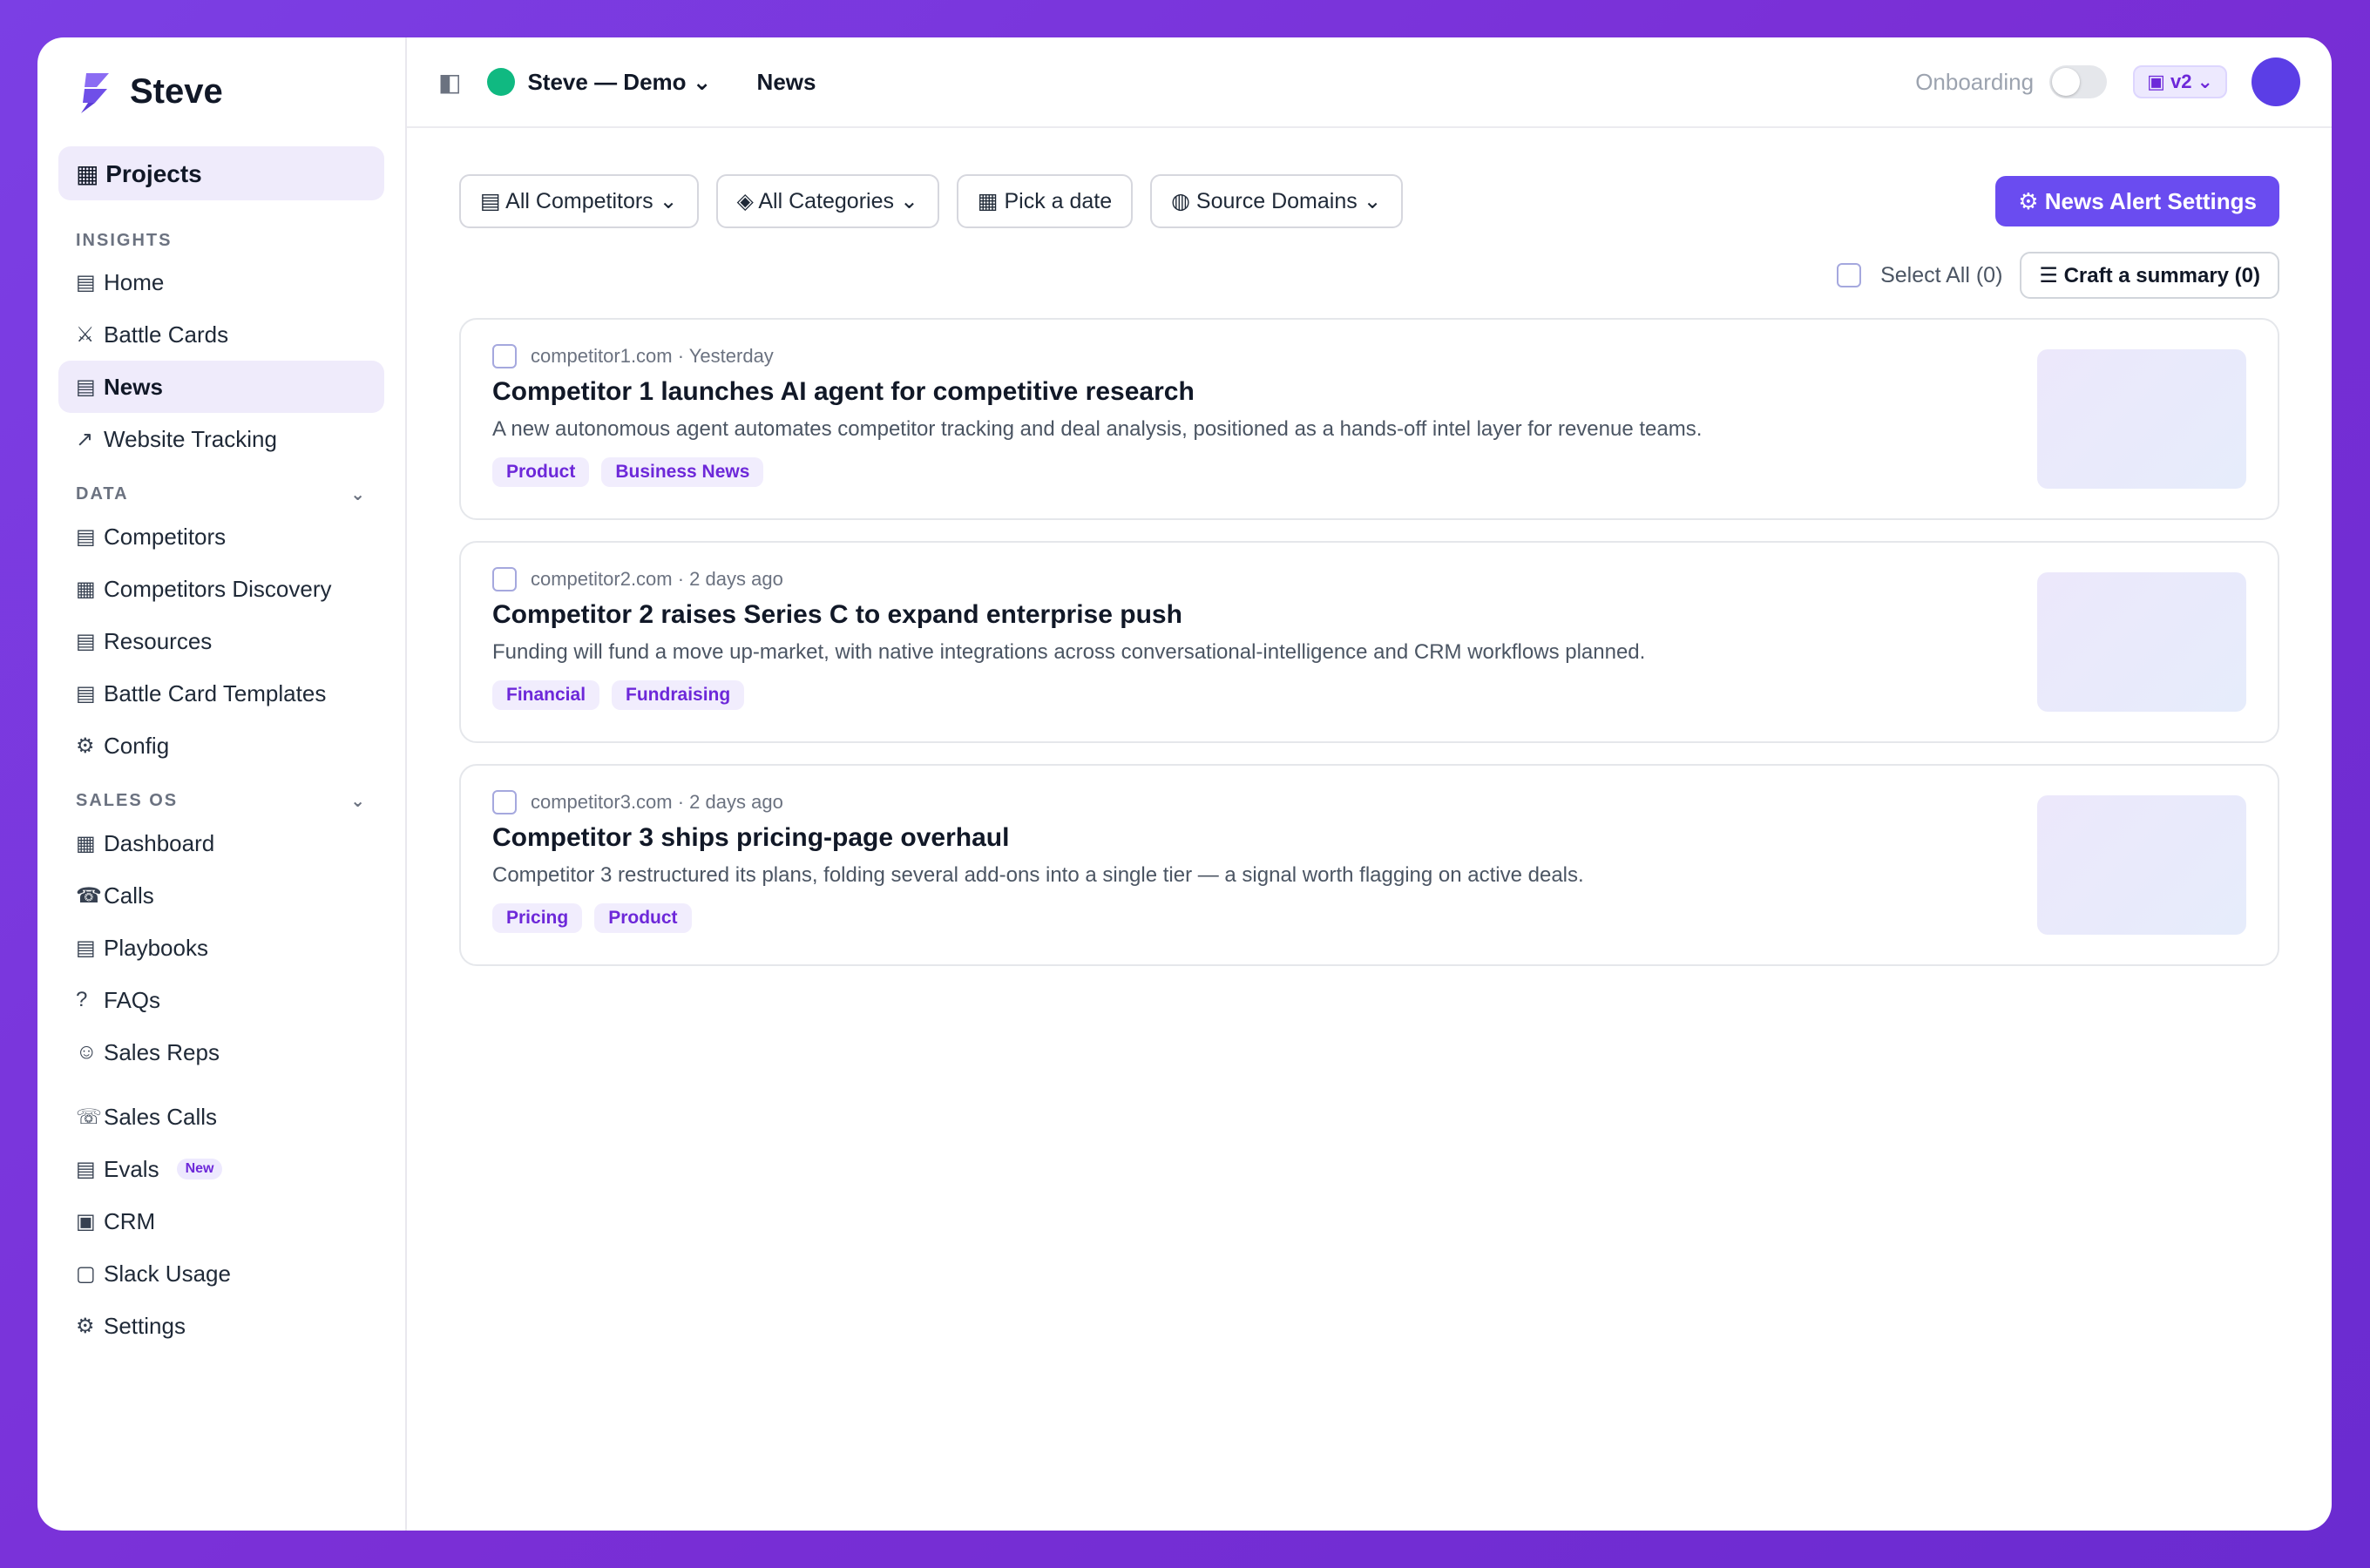 The height and width of the screenshot is (1568, 2370). I want to click on tag: Pricing, so click(537, 918).